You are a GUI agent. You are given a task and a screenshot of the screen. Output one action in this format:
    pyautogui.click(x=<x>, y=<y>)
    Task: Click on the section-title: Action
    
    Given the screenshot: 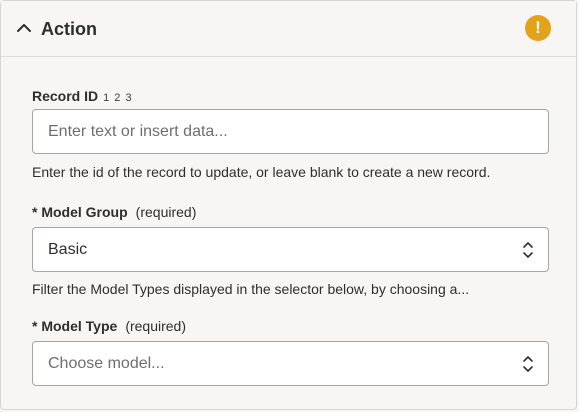 What is the action you would take?
    pyautogui.click(x=69, y=29)
    